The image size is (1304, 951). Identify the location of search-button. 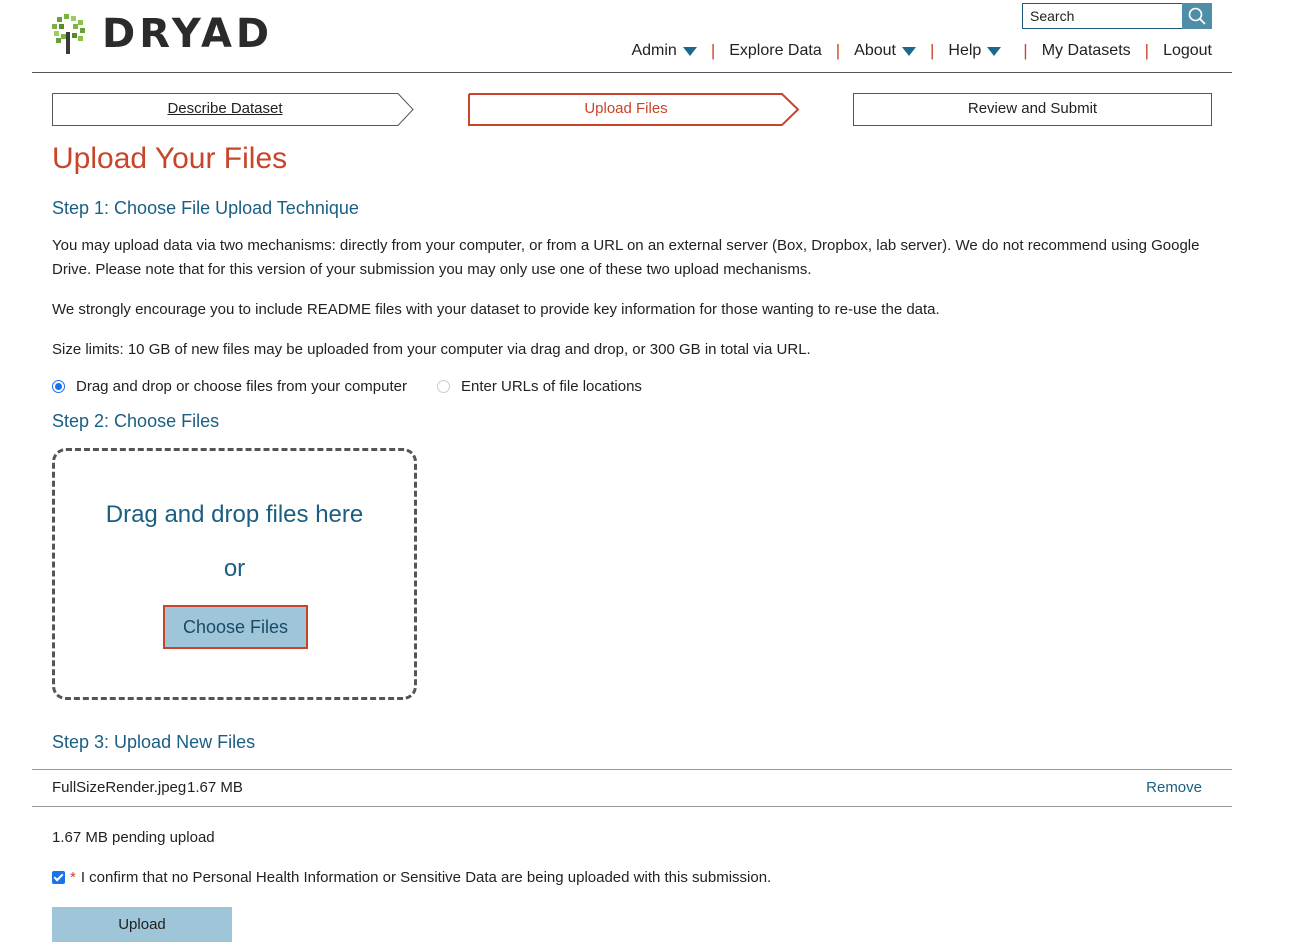
(1197, 16).